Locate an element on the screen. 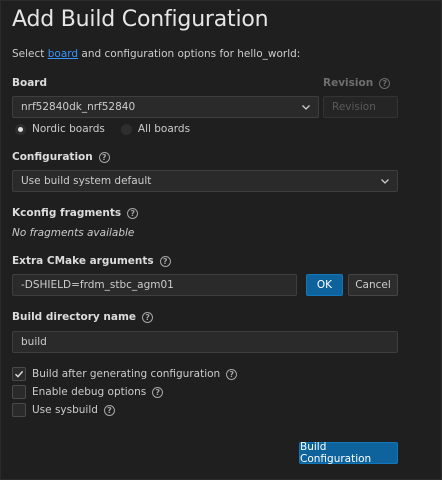  revision-label: Revision ? is located at coordinates (357, 83).